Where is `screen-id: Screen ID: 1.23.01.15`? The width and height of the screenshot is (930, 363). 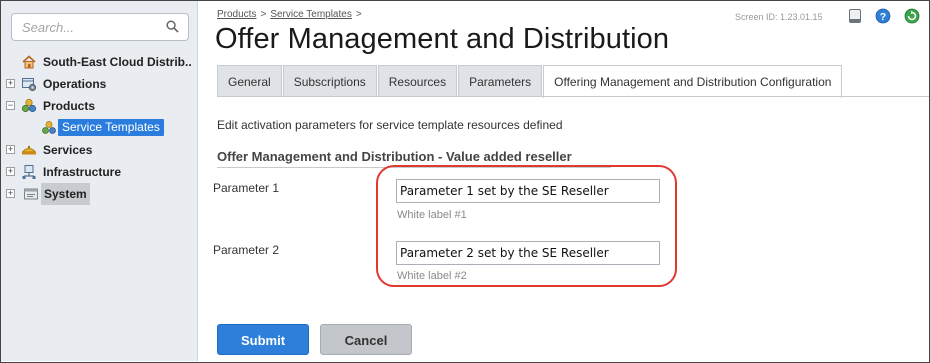
screen-id: Screen ID: 1.23.01.15 is located at coordinates (779, 17).